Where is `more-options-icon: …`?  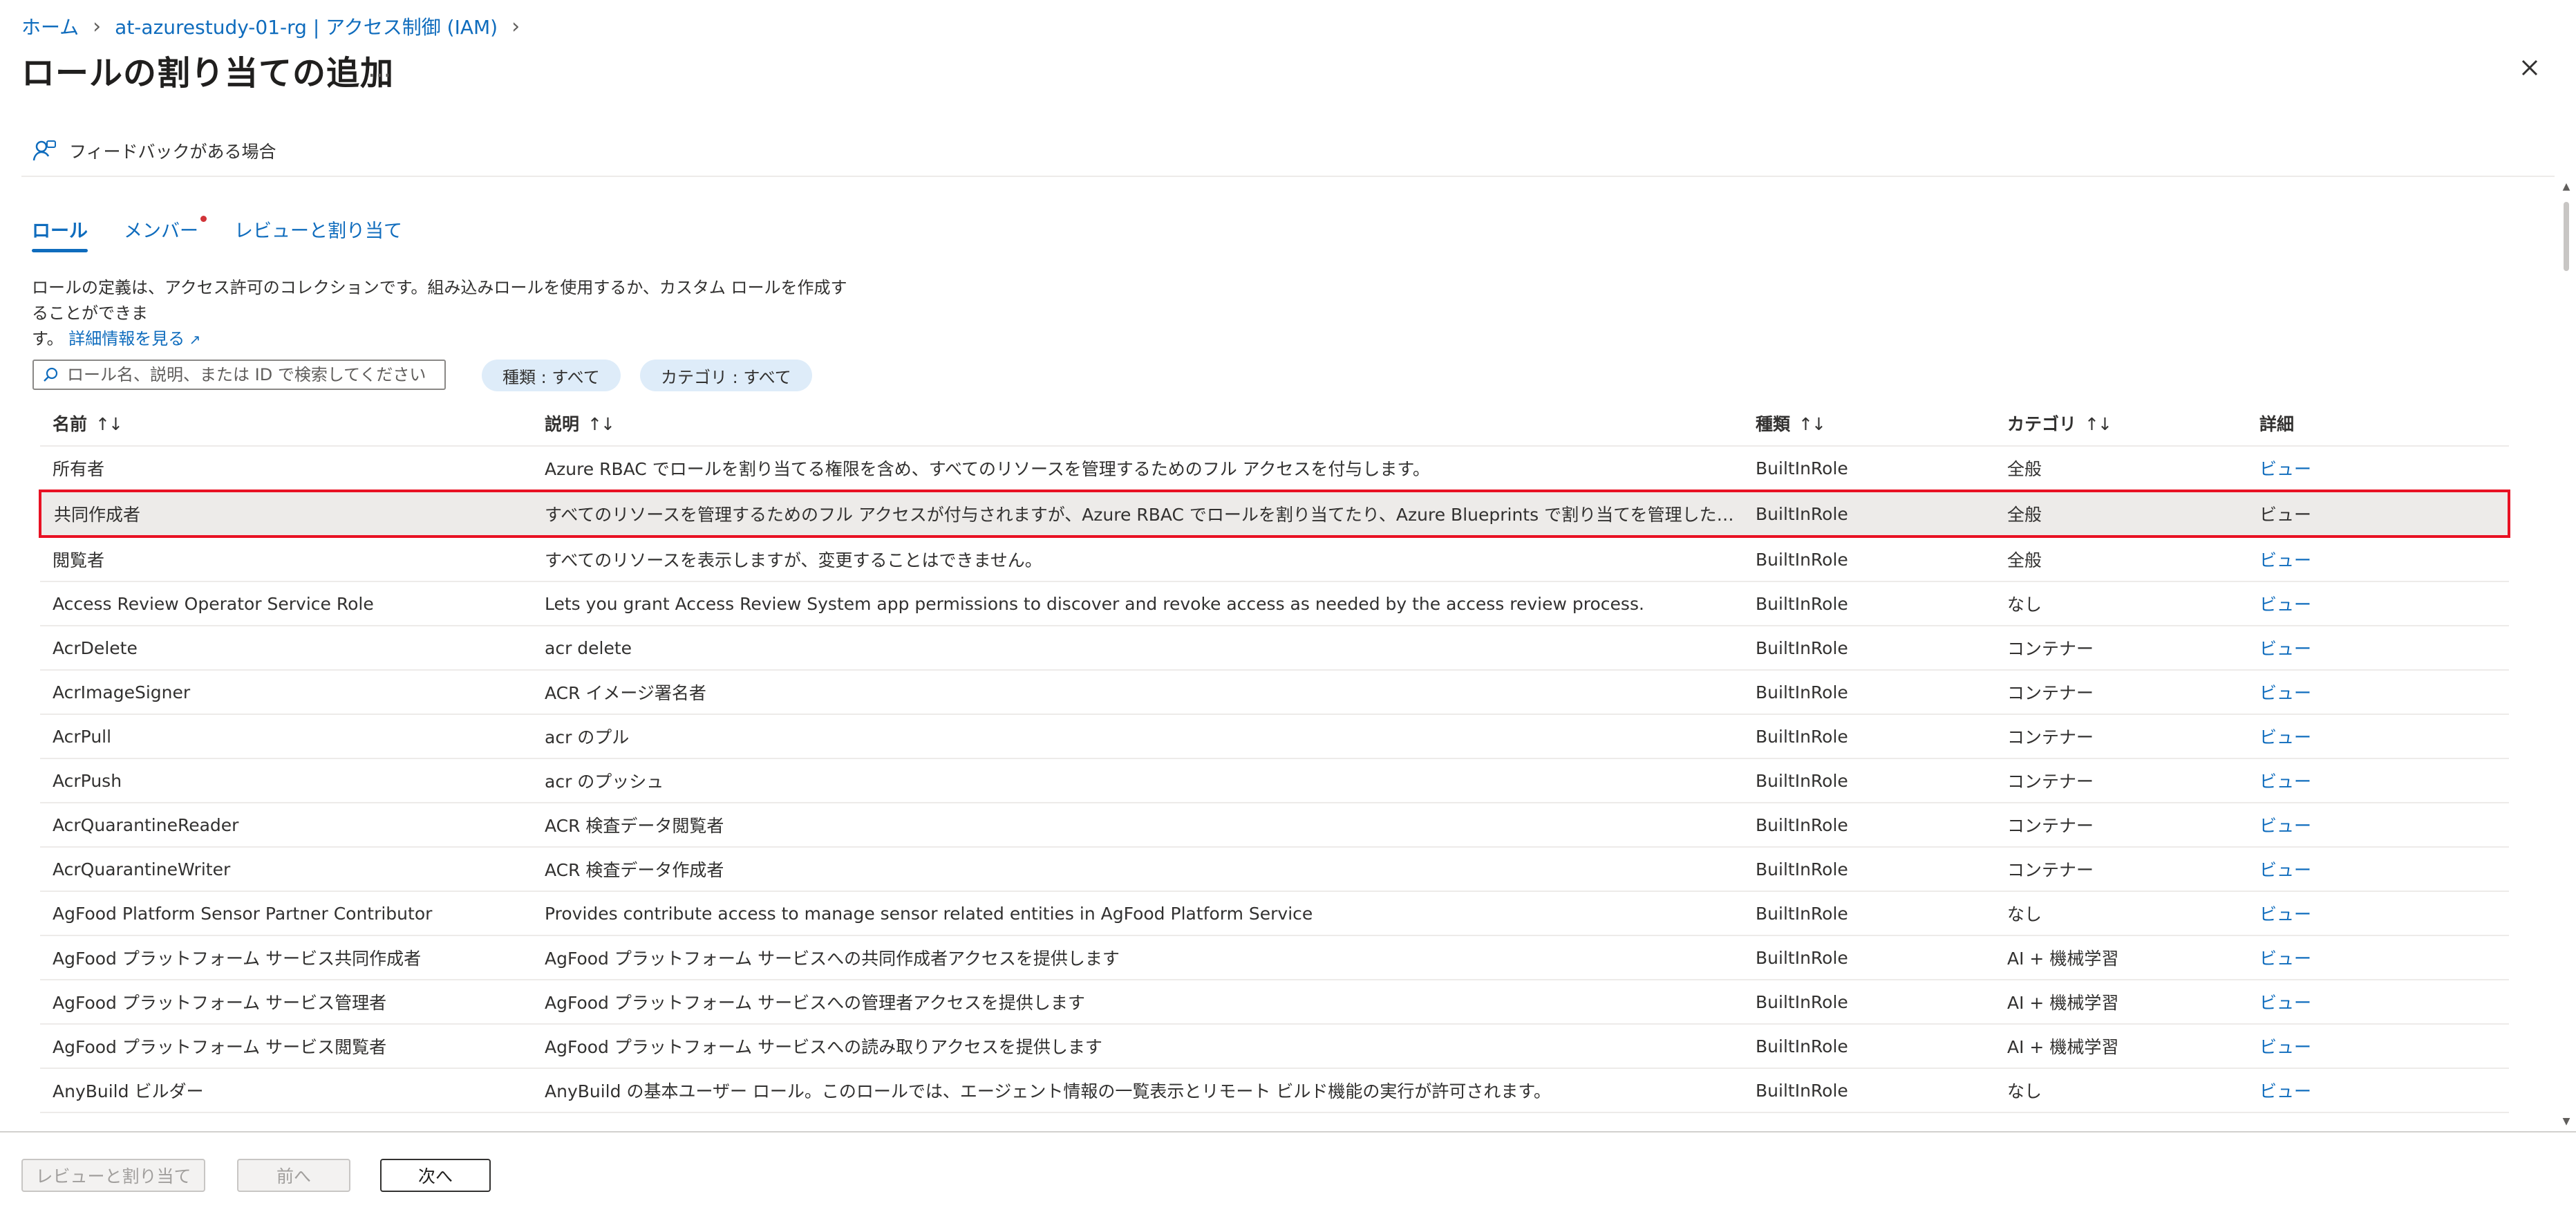
more-options-icon: … is located at coordinates (380, 69).